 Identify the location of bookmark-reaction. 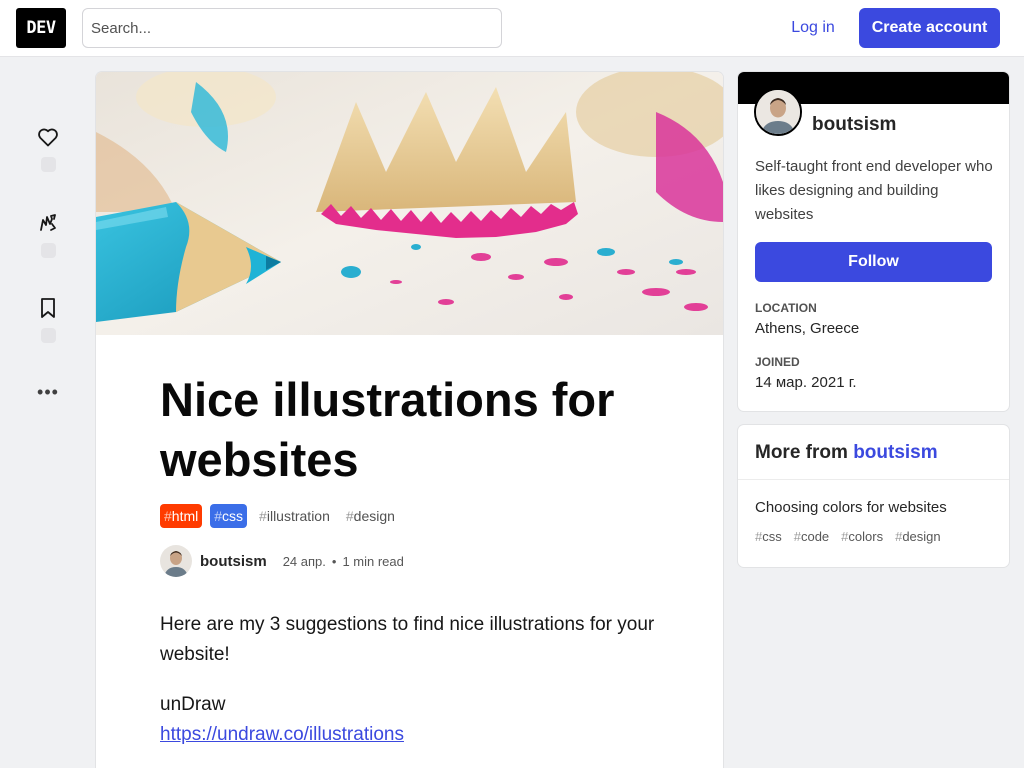
(48, 315).